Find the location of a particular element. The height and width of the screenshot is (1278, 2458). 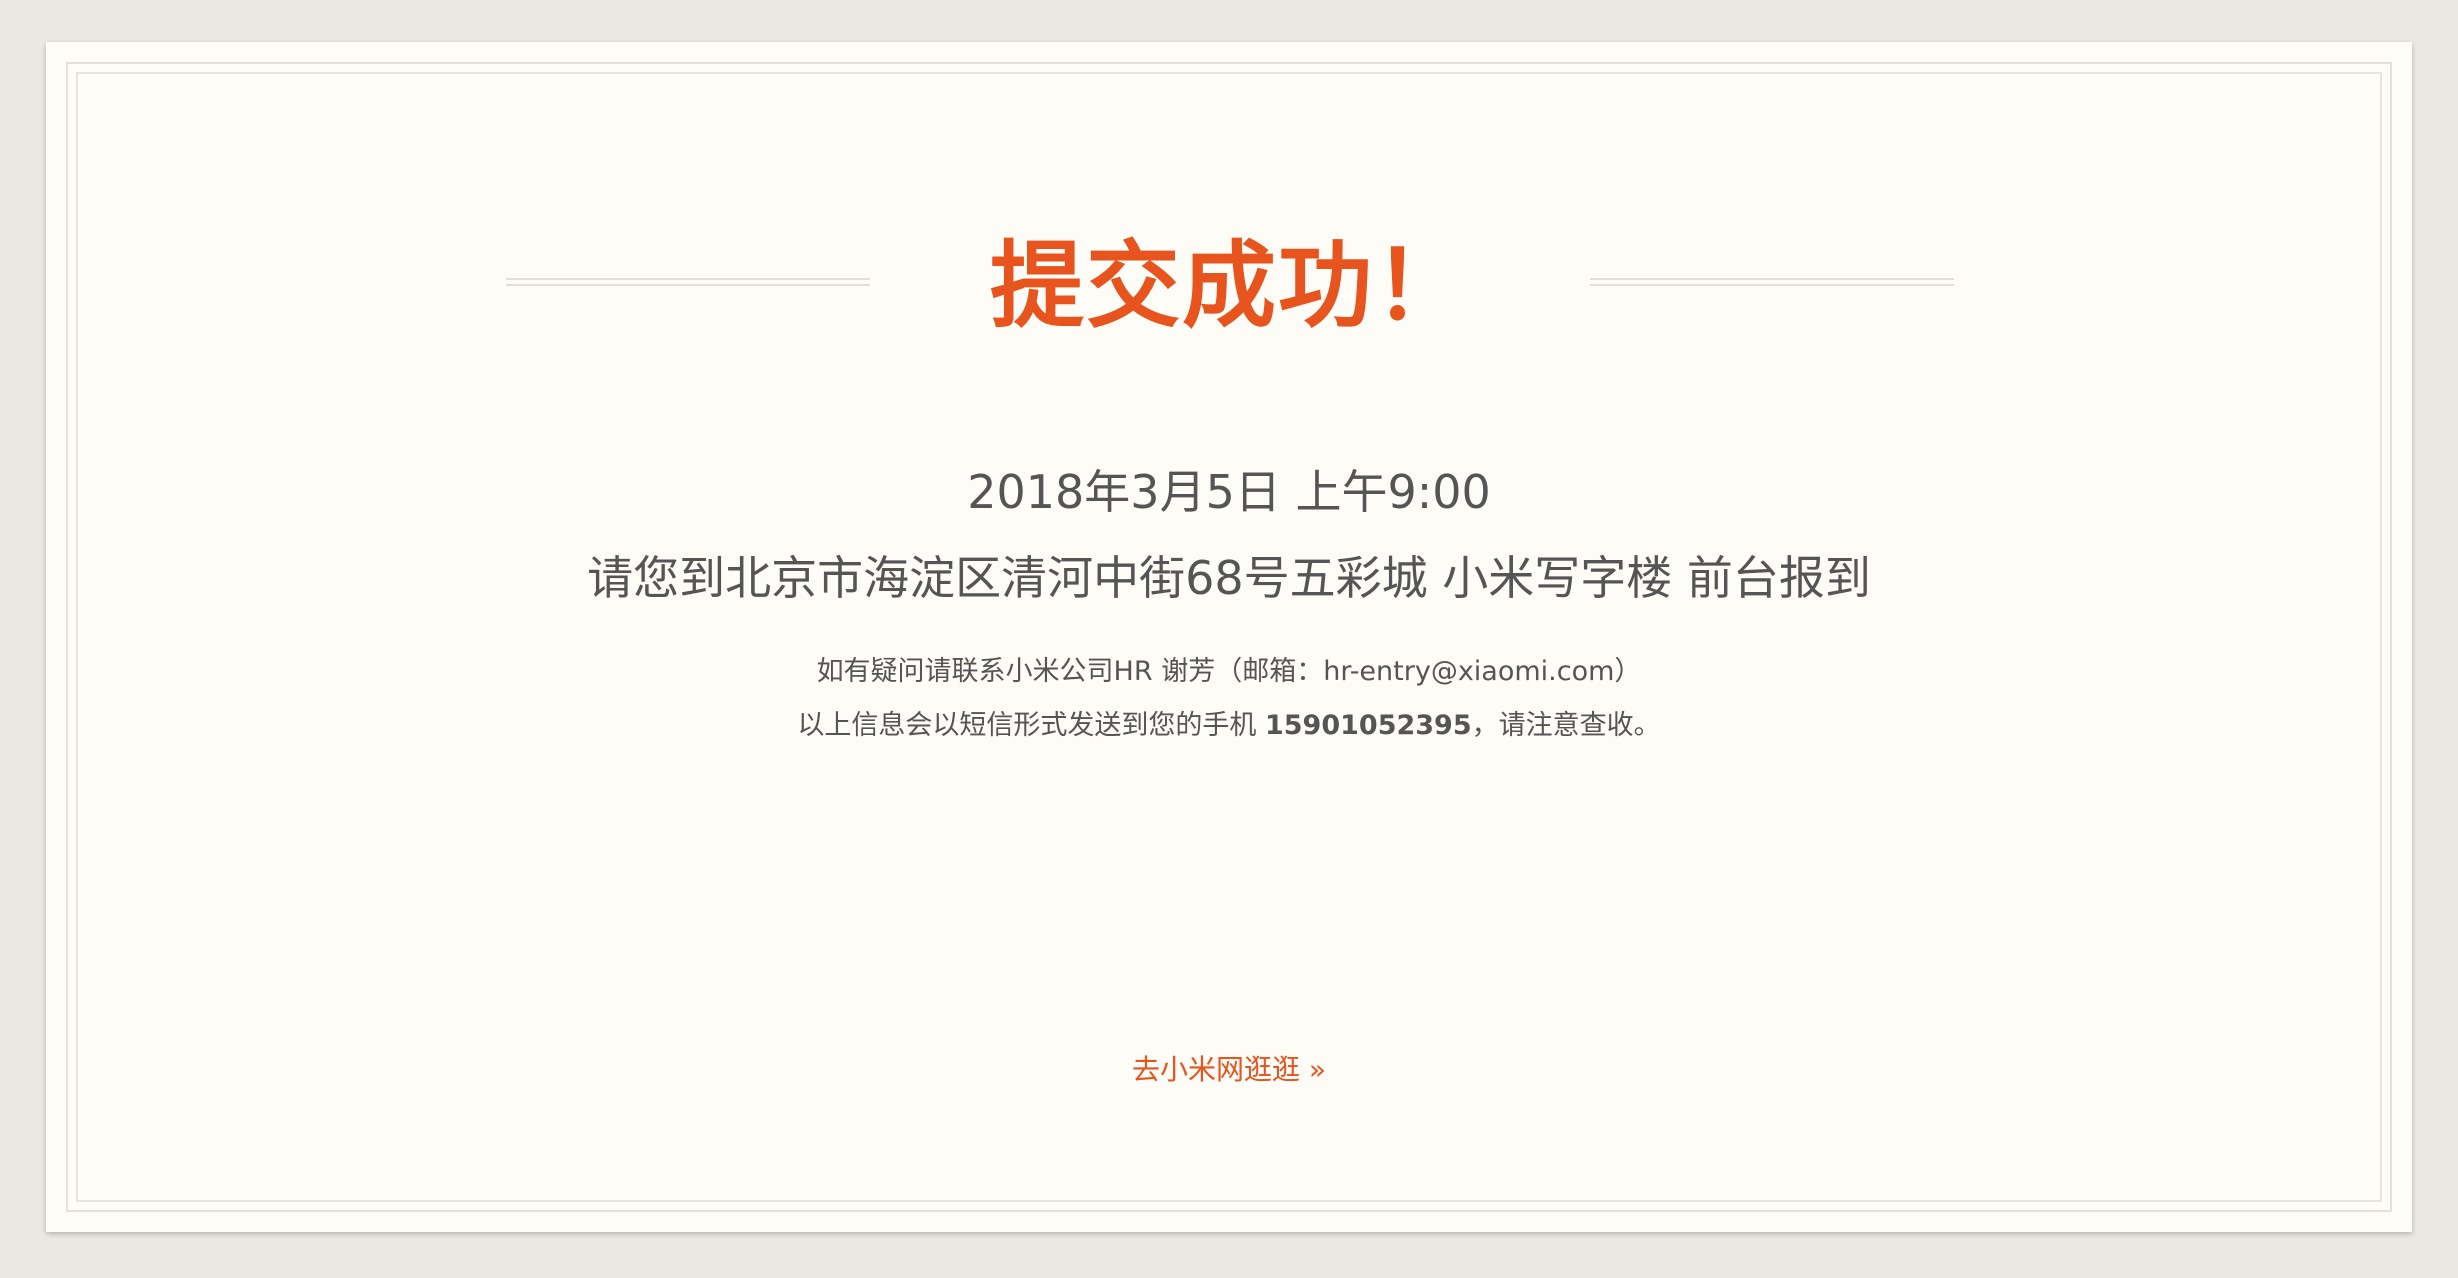

visit-xiaomi-link: 去小米网逛逛 » is located at coordinates (1229, 1069).